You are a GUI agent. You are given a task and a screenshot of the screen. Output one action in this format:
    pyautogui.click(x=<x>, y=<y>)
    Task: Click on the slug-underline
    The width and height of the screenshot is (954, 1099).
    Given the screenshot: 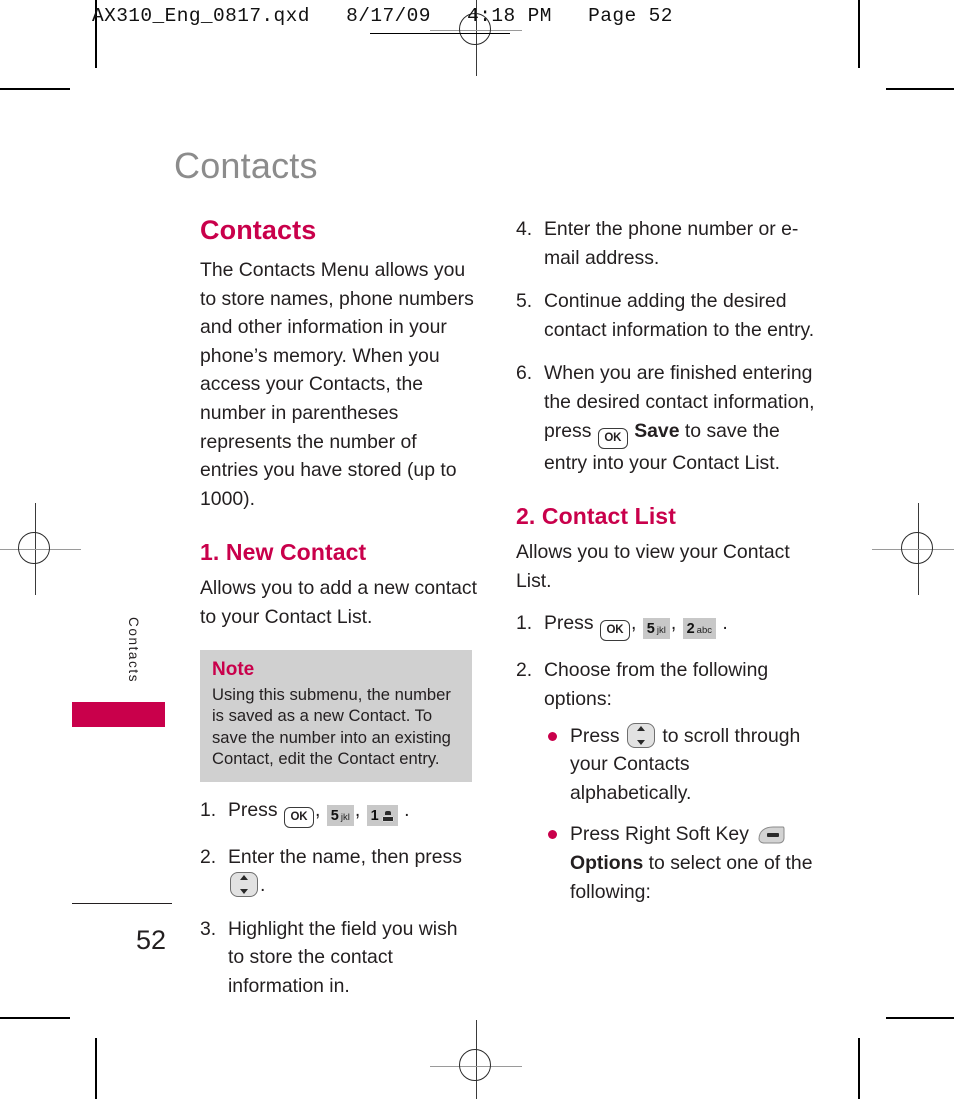 What is the action you would take?
    pyautogui.click(x=440, y=33)
    